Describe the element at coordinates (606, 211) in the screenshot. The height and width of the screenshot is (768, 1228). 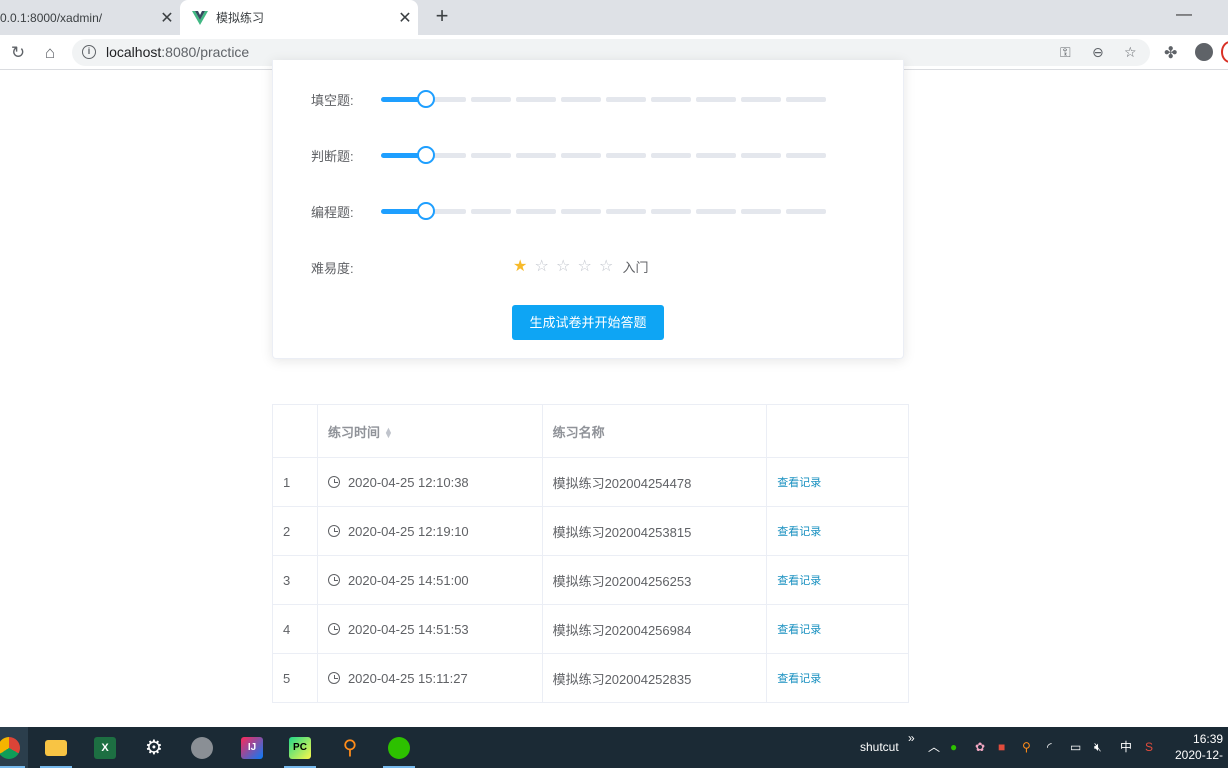
I see `programming-slider` at that location.